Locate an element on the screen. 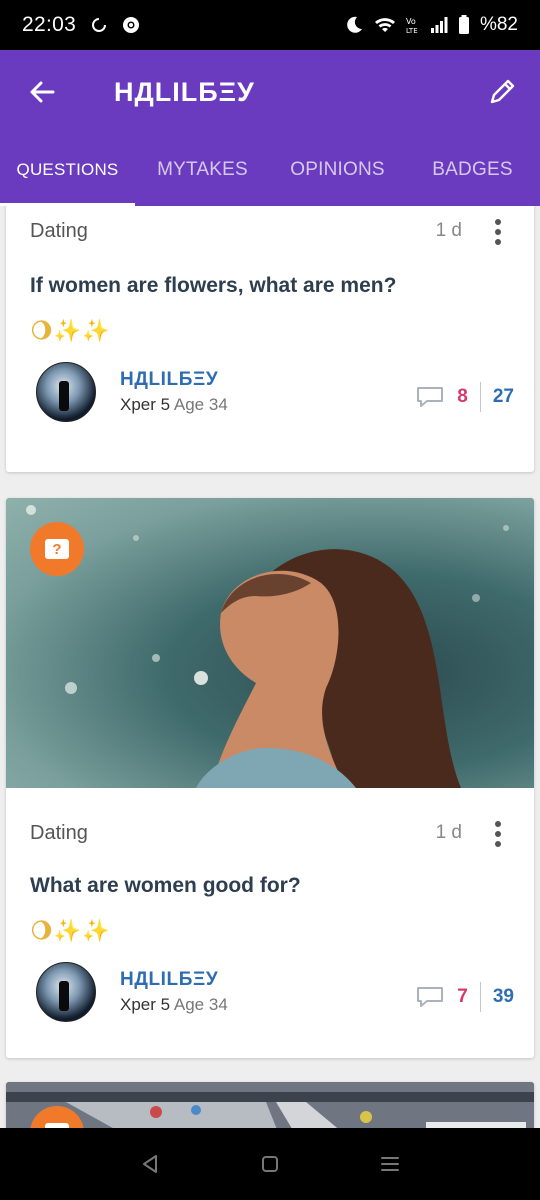  wifi-icon is located at coordinates (385, 25).